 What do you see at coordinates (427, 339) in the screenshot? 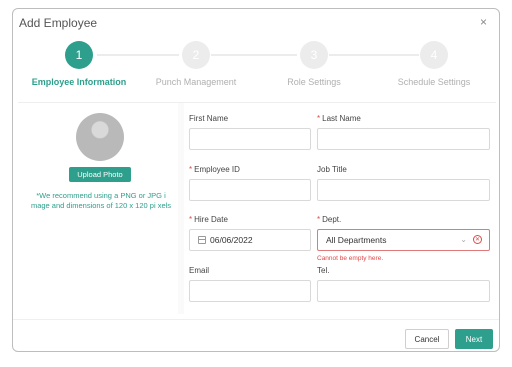
I see `cancel-button: Cancel` at bounding box center [427, 339].